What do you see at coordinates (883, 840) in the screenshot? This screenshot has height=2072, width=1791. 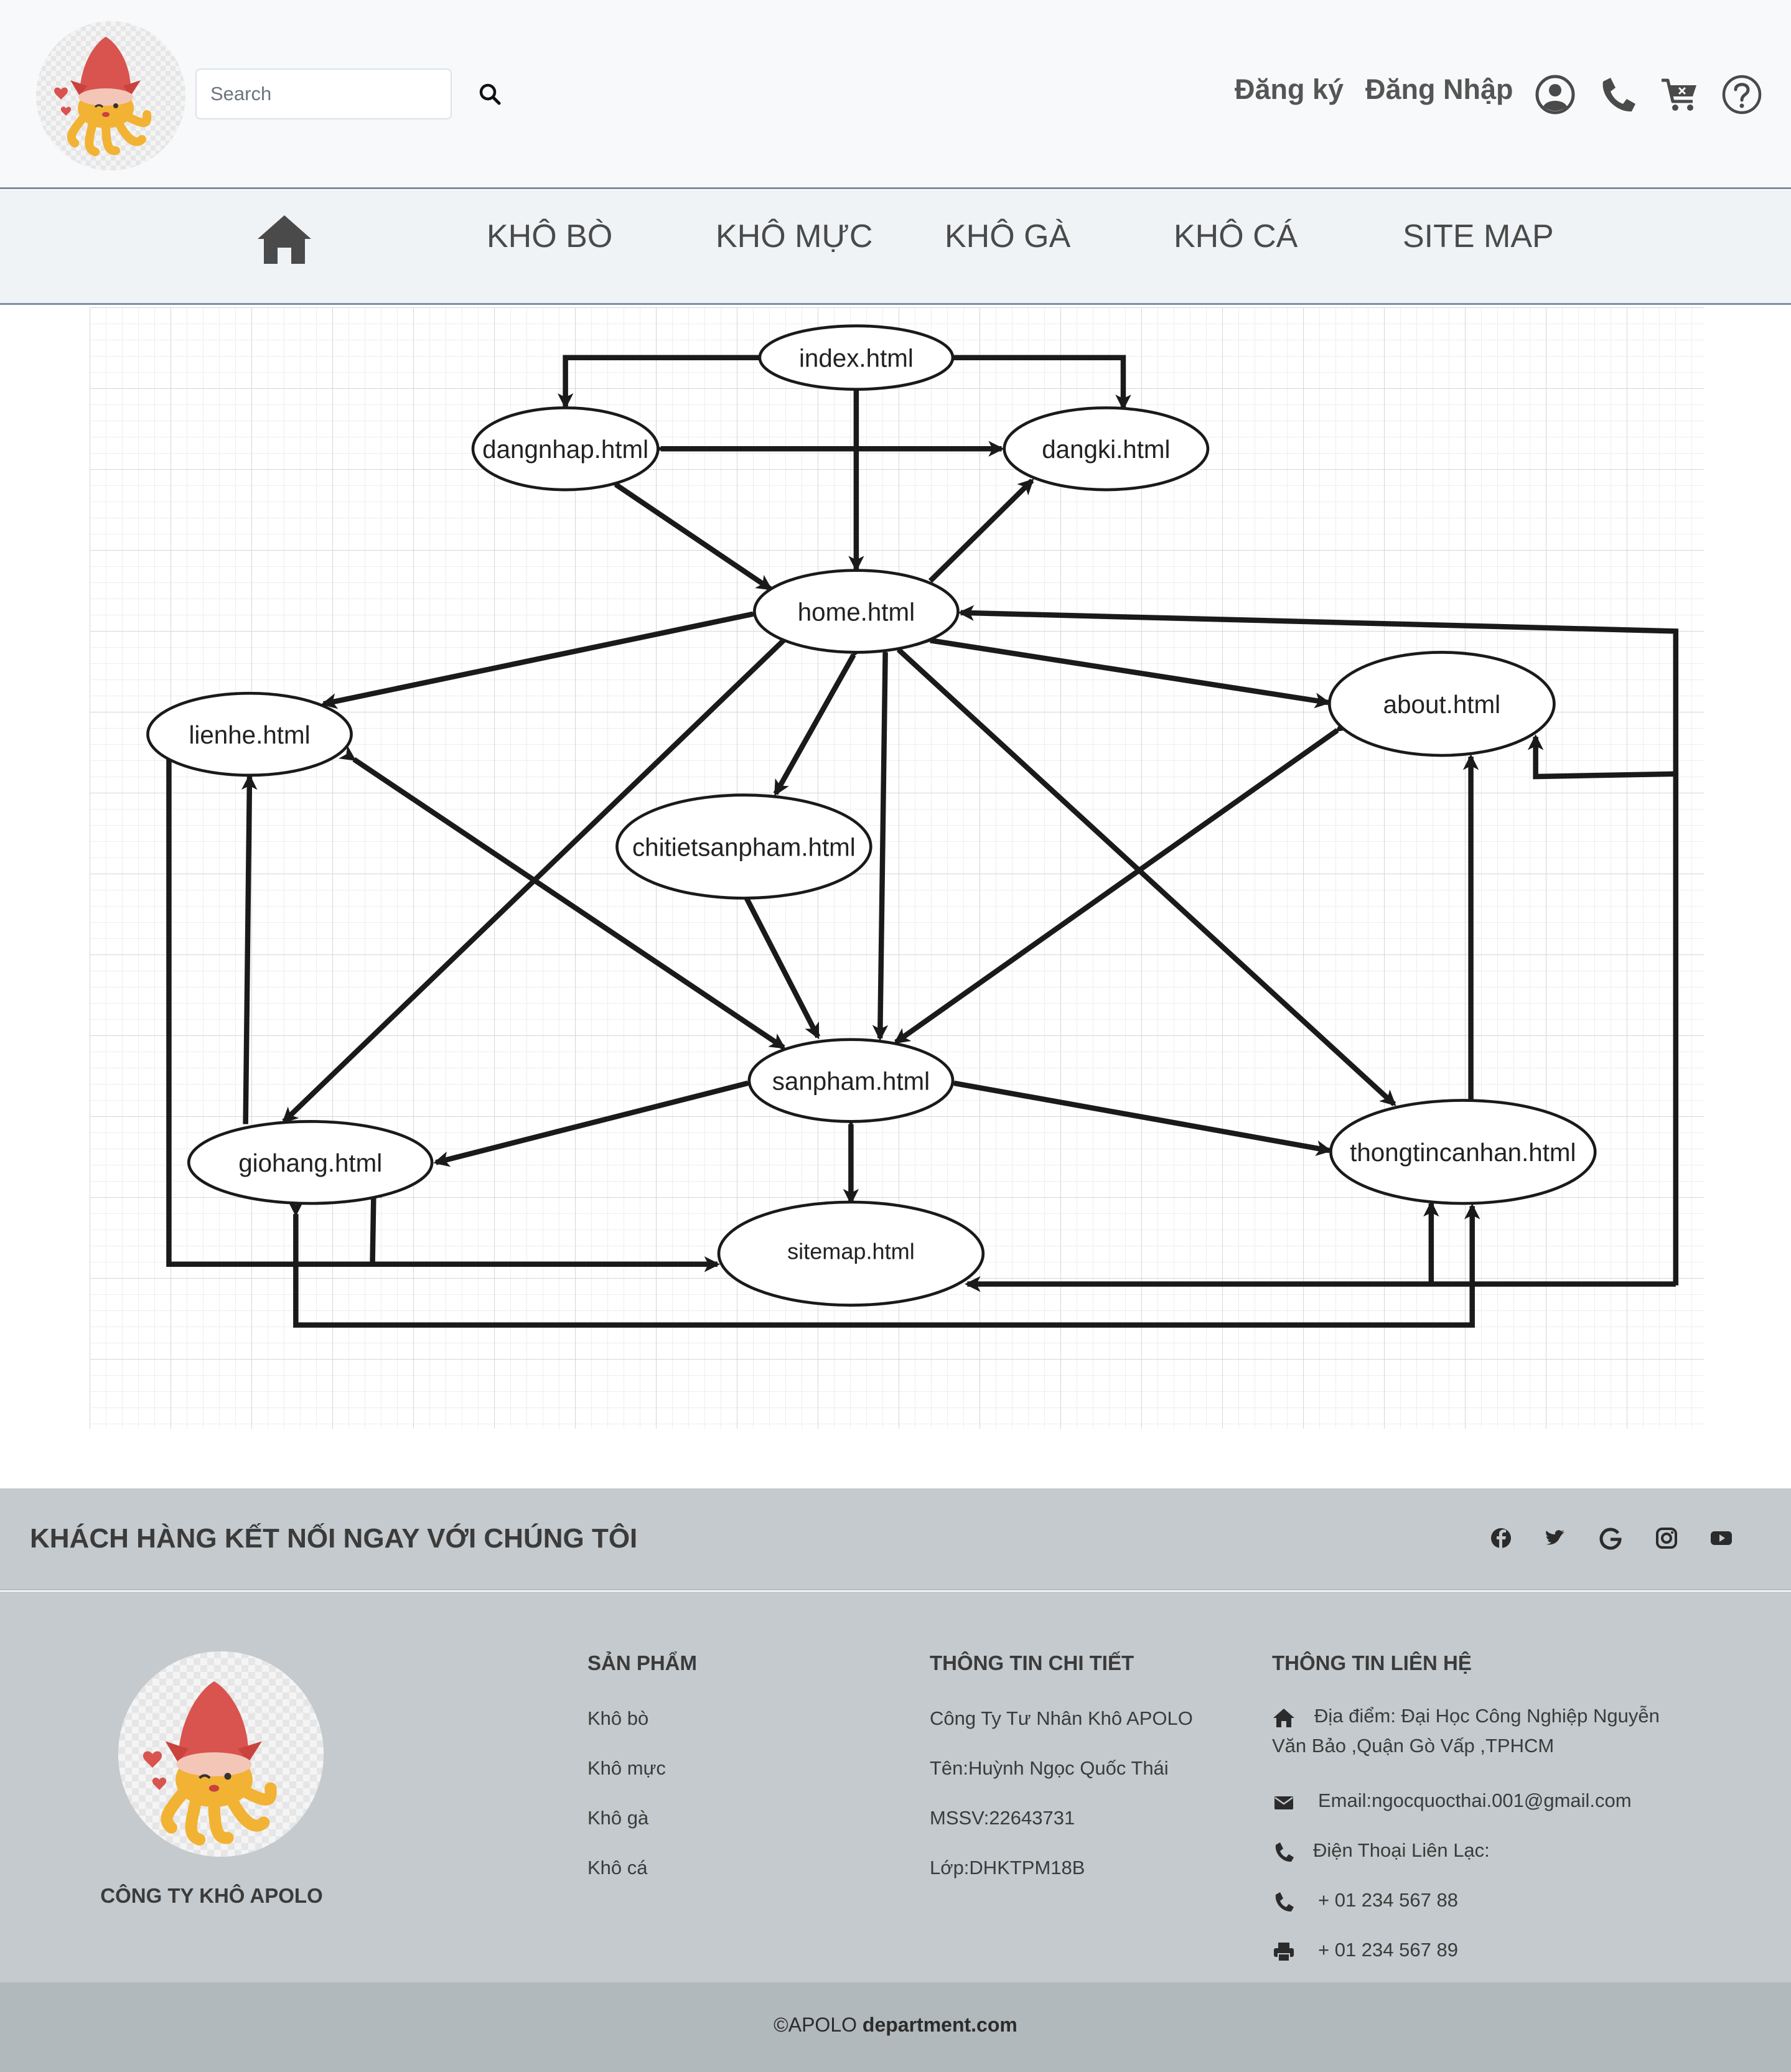 I see `edge-home-sanpham` at bounding box center [883, 840].